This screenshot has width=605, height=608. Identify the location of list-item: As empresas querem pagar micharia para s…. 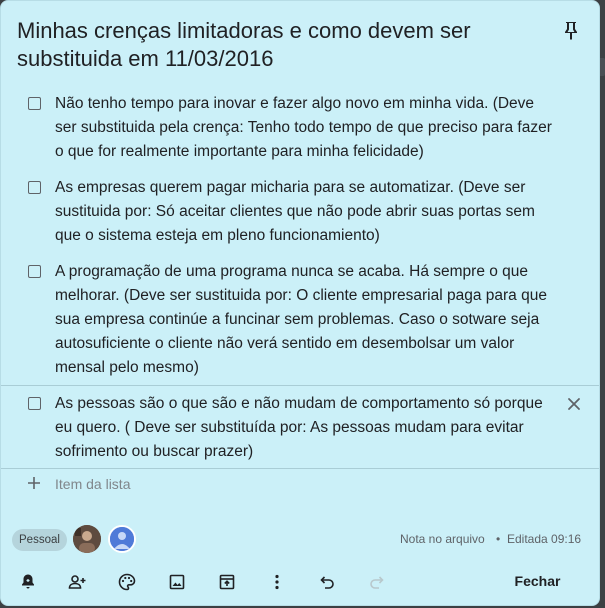
(300, 214).